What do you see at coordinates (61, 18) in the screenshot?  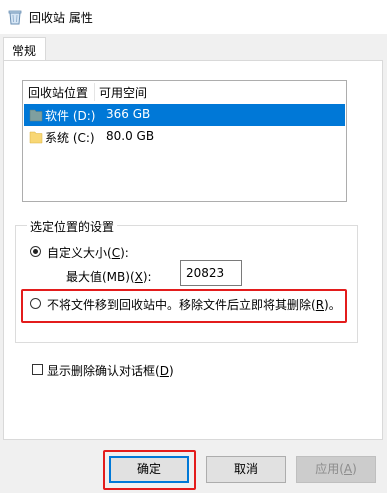 I see `window-title: 回收站 属性` at bounding box center [61, 18].